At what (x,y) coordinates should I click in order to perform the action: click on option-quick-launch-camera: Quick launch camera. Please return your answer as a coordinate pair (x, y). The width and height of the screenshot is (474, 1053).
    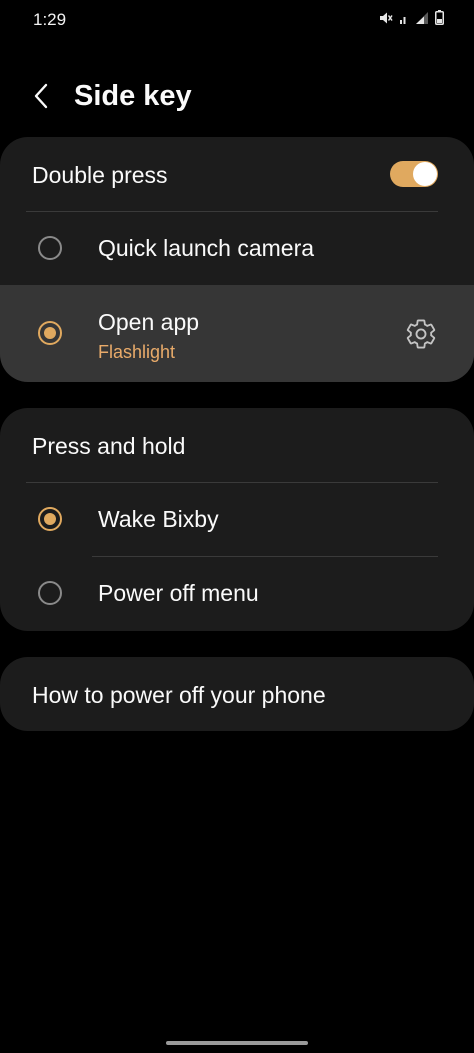
    Looking at the image, I should click on (237, 248).